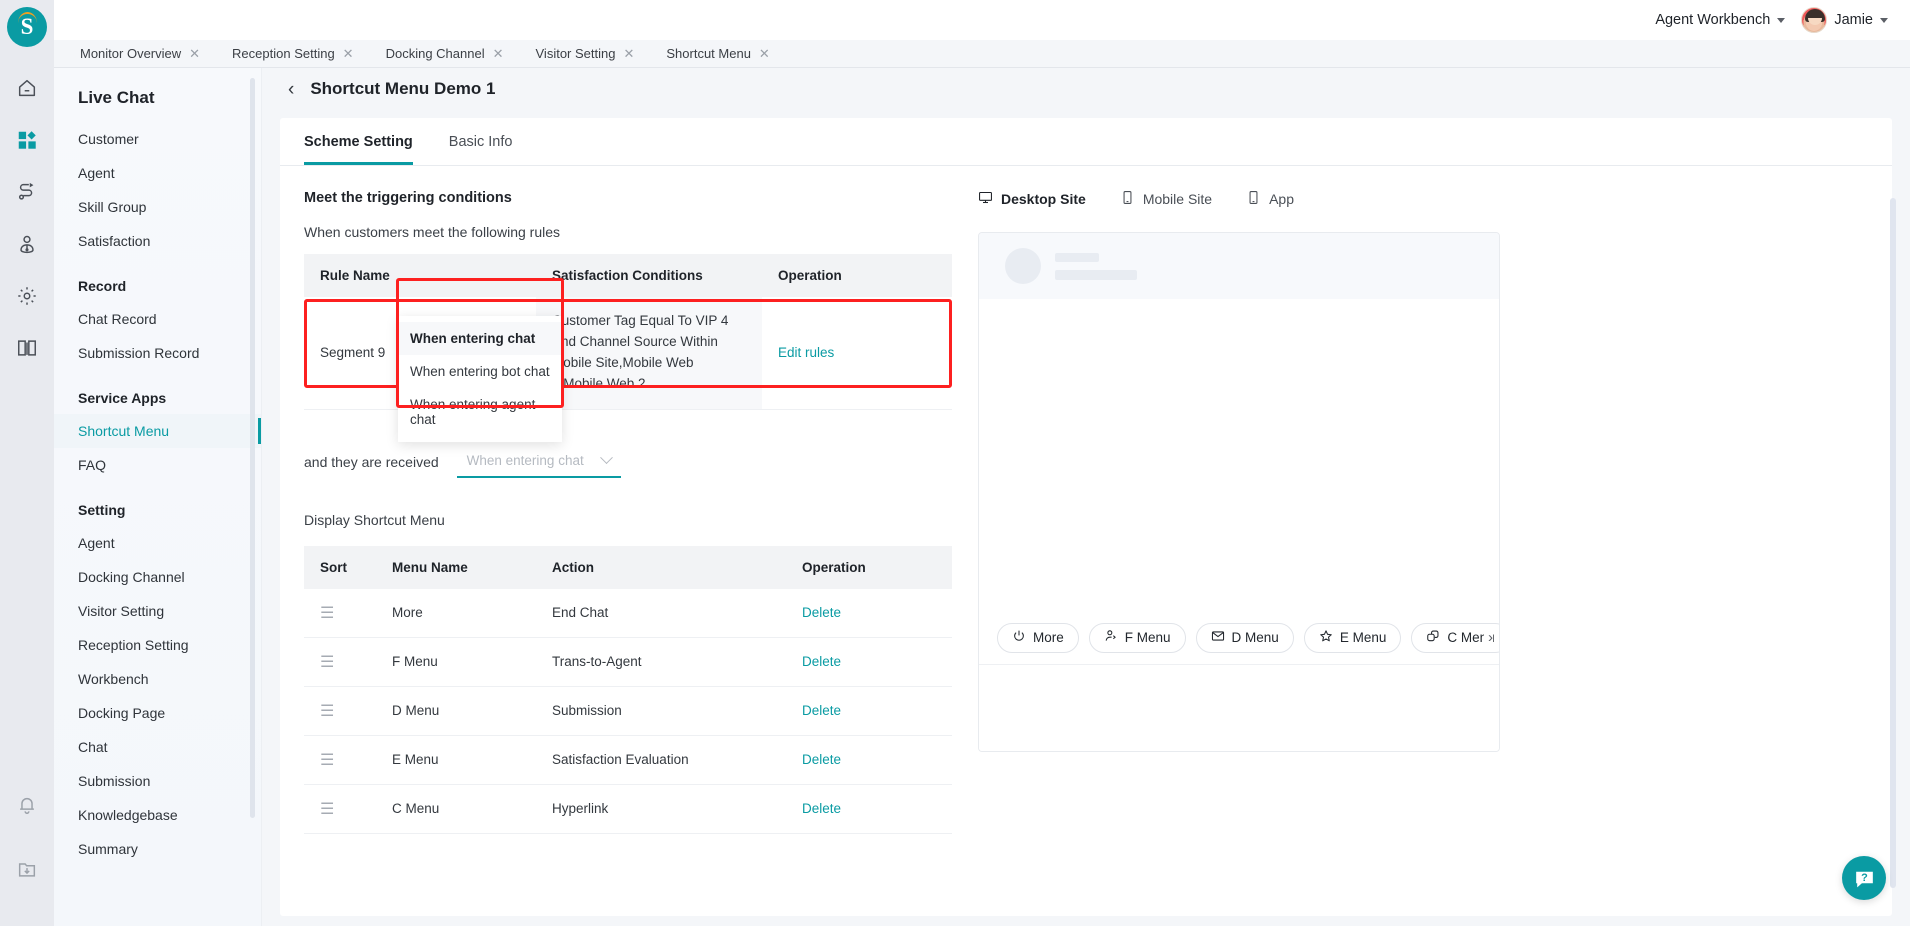 This screenshot has width=1910, height=926. Describe the element at coordinates (157, 319) in the screenshot. I see `sidebar-item-chat-record: Chat Record` at that location.